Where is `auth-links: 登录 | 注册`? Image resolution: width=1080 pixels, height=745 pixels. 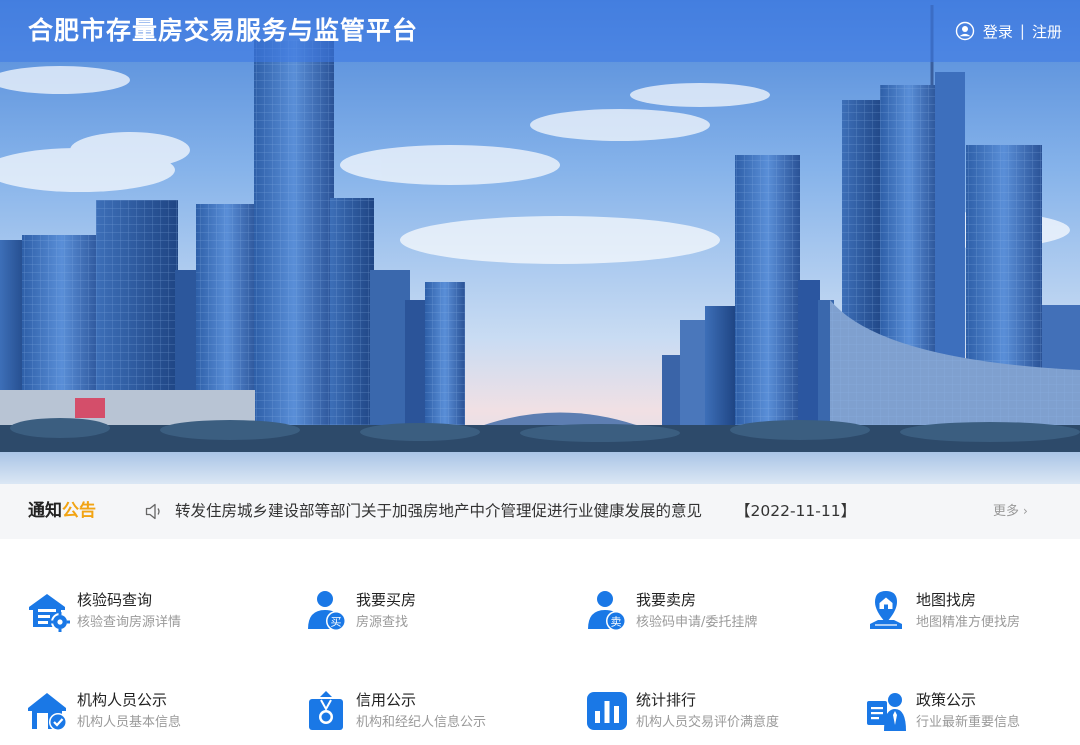 auth-links: 登录 | 注册 is located at coordinates (1008, 31).